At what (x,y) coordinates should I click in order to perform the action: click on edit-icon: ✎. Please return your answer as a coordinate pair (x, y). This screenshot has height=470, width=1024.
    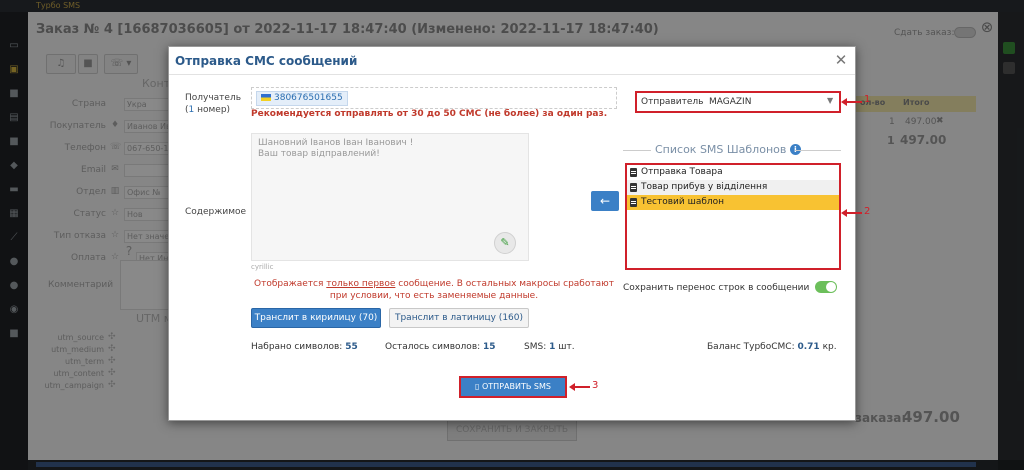
    Looking at the image, I should click on (505, 243).